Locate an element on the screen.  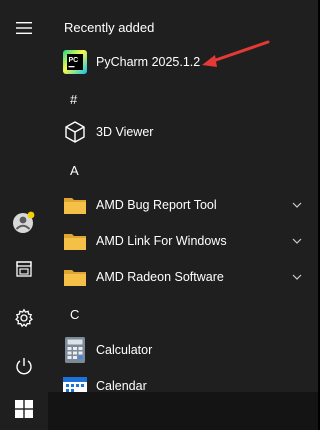
power-icon is located at coordinates (24, 366).